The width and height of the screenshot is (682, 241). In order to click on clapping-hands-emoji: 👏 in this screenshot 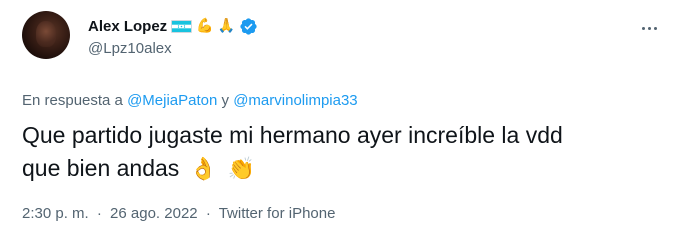, I will do `click(241, 169)`.